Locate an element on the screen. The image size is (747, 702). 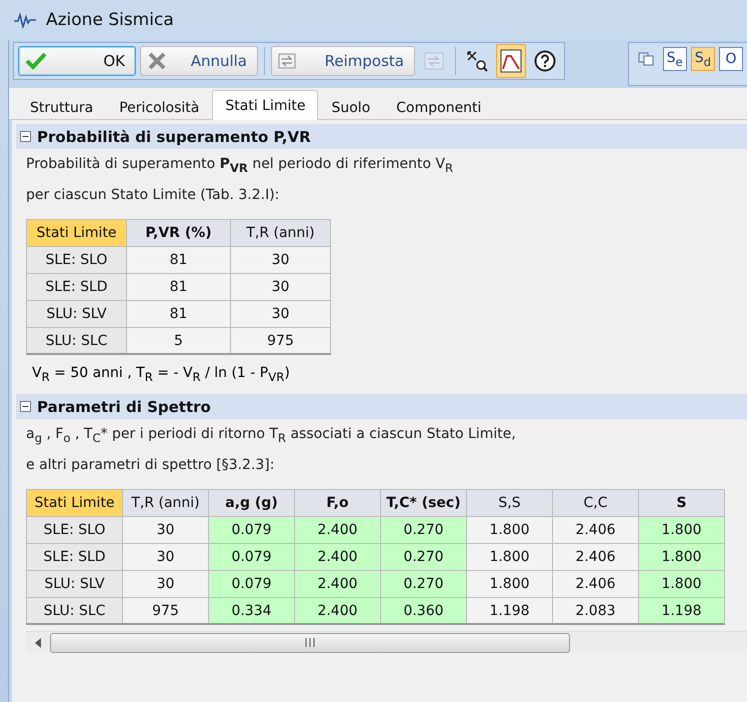
spectrum-chart-icon is located at coordinates (511, 61).